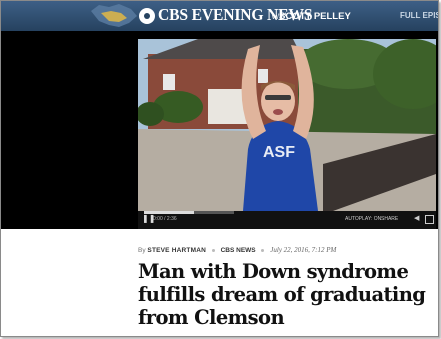 The height and width of the screenshot is (339, 441). Describe the element at coordinates (287, 220) in the screenshot. I see `video-controls: ❚❚ 0:00 / 2:36 AUTOPLAY: ON SHARE ◀` at that location.